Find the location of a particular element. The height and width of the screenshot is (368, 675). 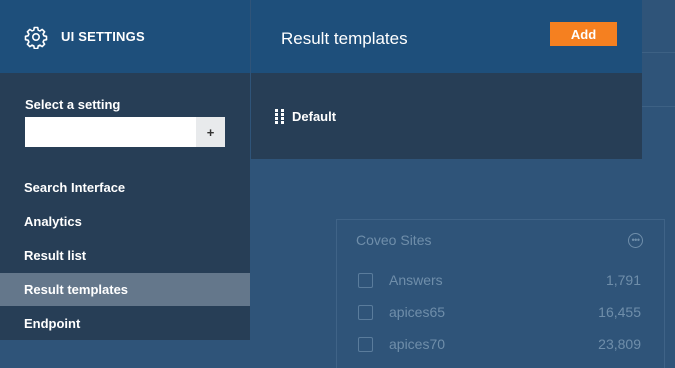

facet-value-label: apices70 is located at coordinates (417, 344).